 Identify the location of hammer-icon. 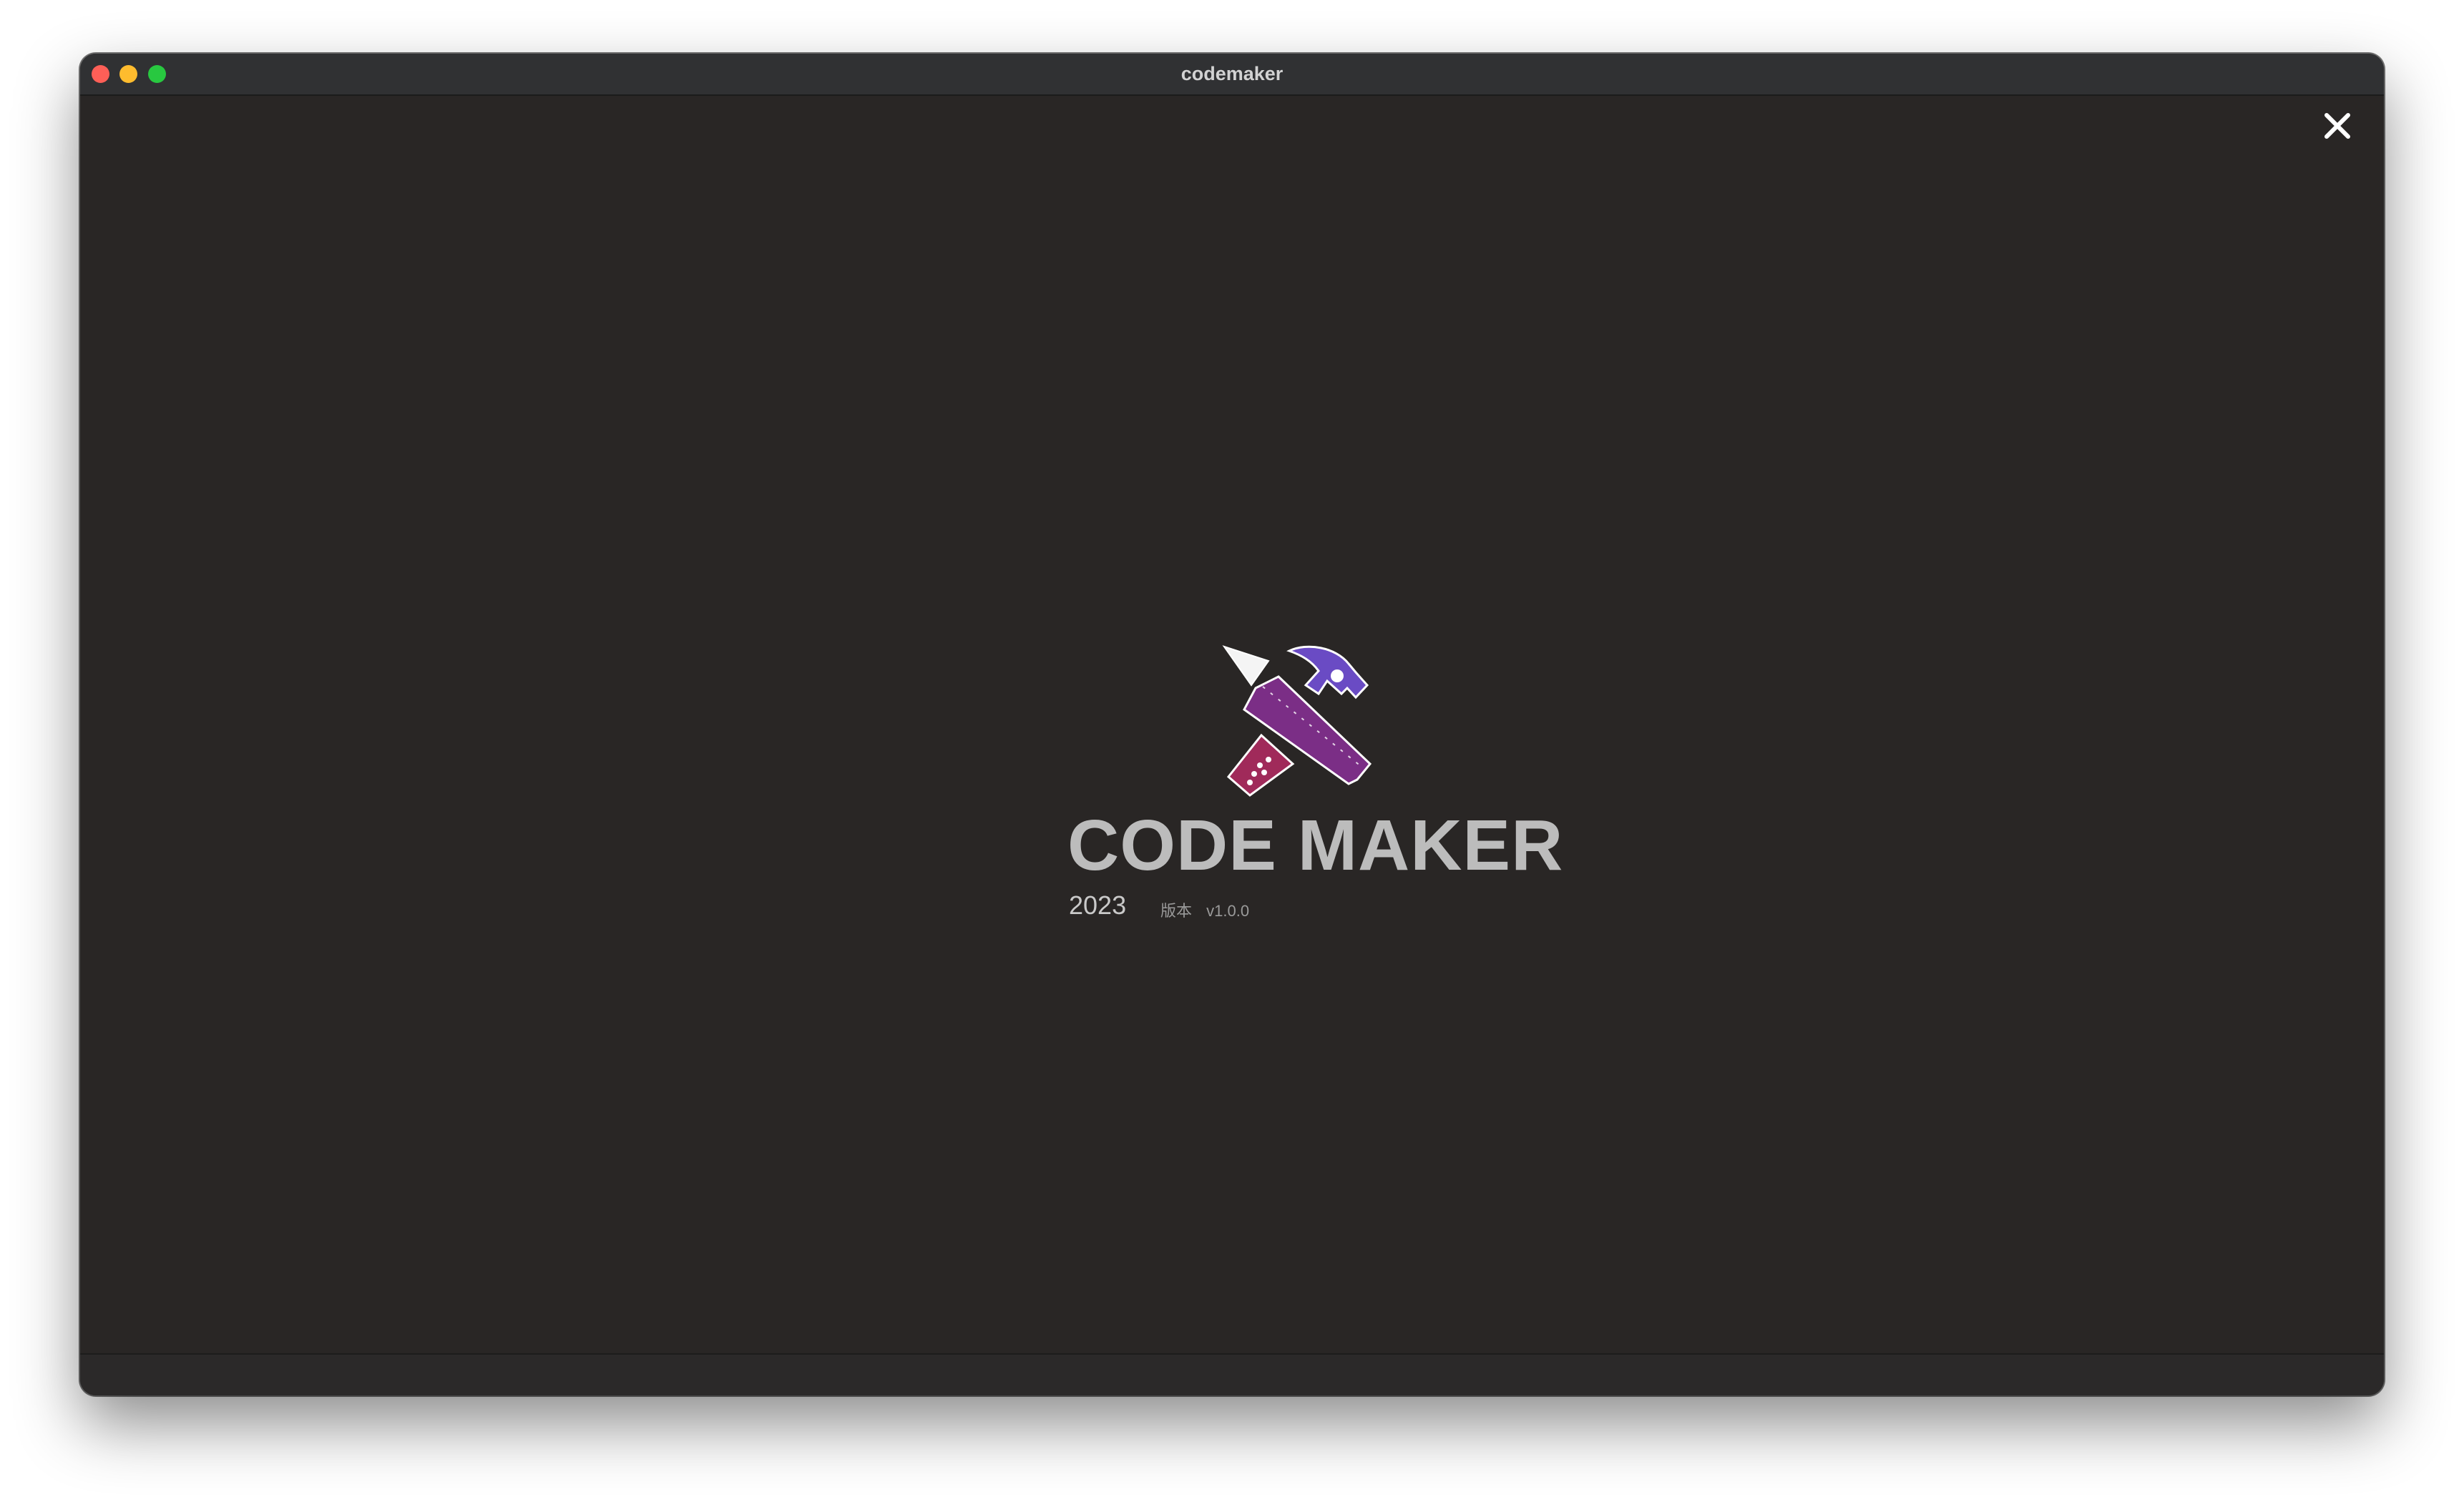
(1327, 672).